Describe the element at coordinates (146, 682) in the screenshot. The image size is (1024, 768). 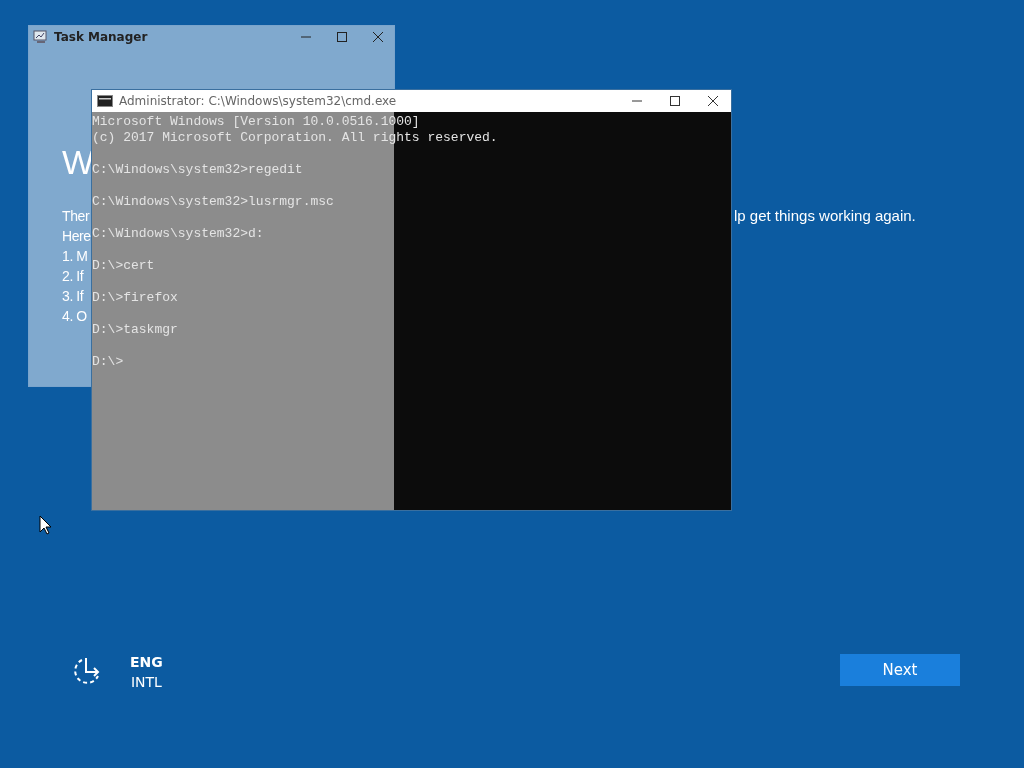
I see `keyboard-layout: INTL` at that location.